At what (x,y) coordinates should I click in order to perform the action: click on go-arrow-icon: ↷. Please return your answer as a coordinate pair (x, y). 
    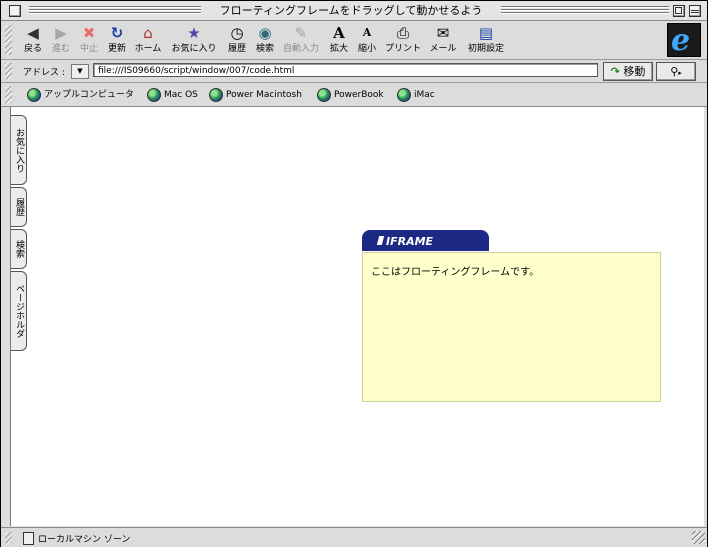
    Looking at the image, I should click on (615, 71).